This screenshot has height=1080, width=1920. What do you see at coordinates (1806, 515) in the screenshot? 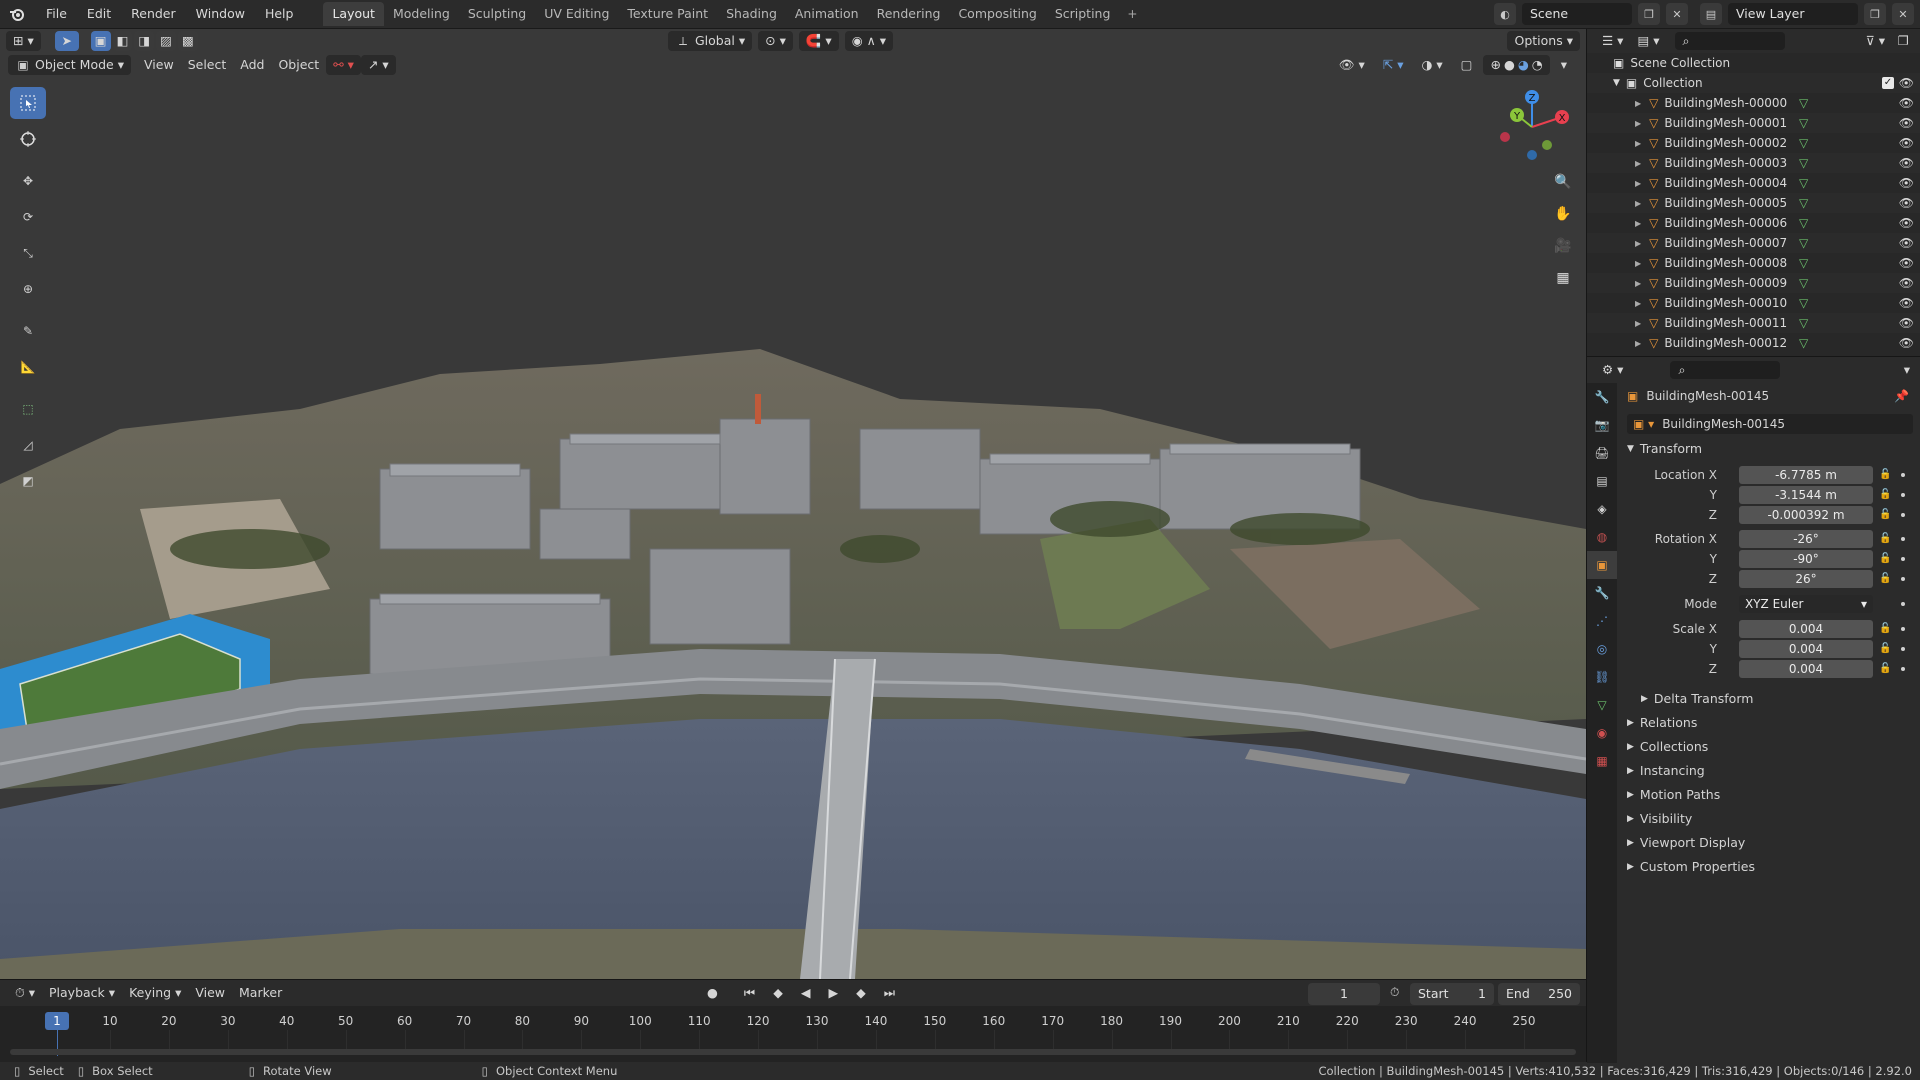
I see `location-z-field: -0.000392 m` at bounding box center [1806, 515].